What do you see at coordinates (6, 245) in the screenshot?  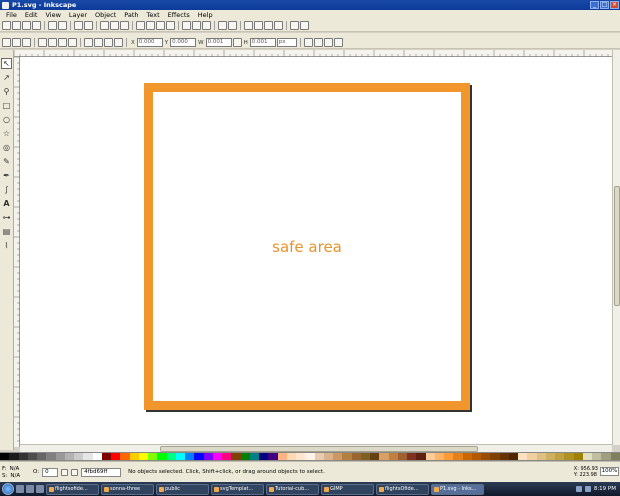 I see `dropper-tool-icon: ⌇` at bounding box center [6, 245].